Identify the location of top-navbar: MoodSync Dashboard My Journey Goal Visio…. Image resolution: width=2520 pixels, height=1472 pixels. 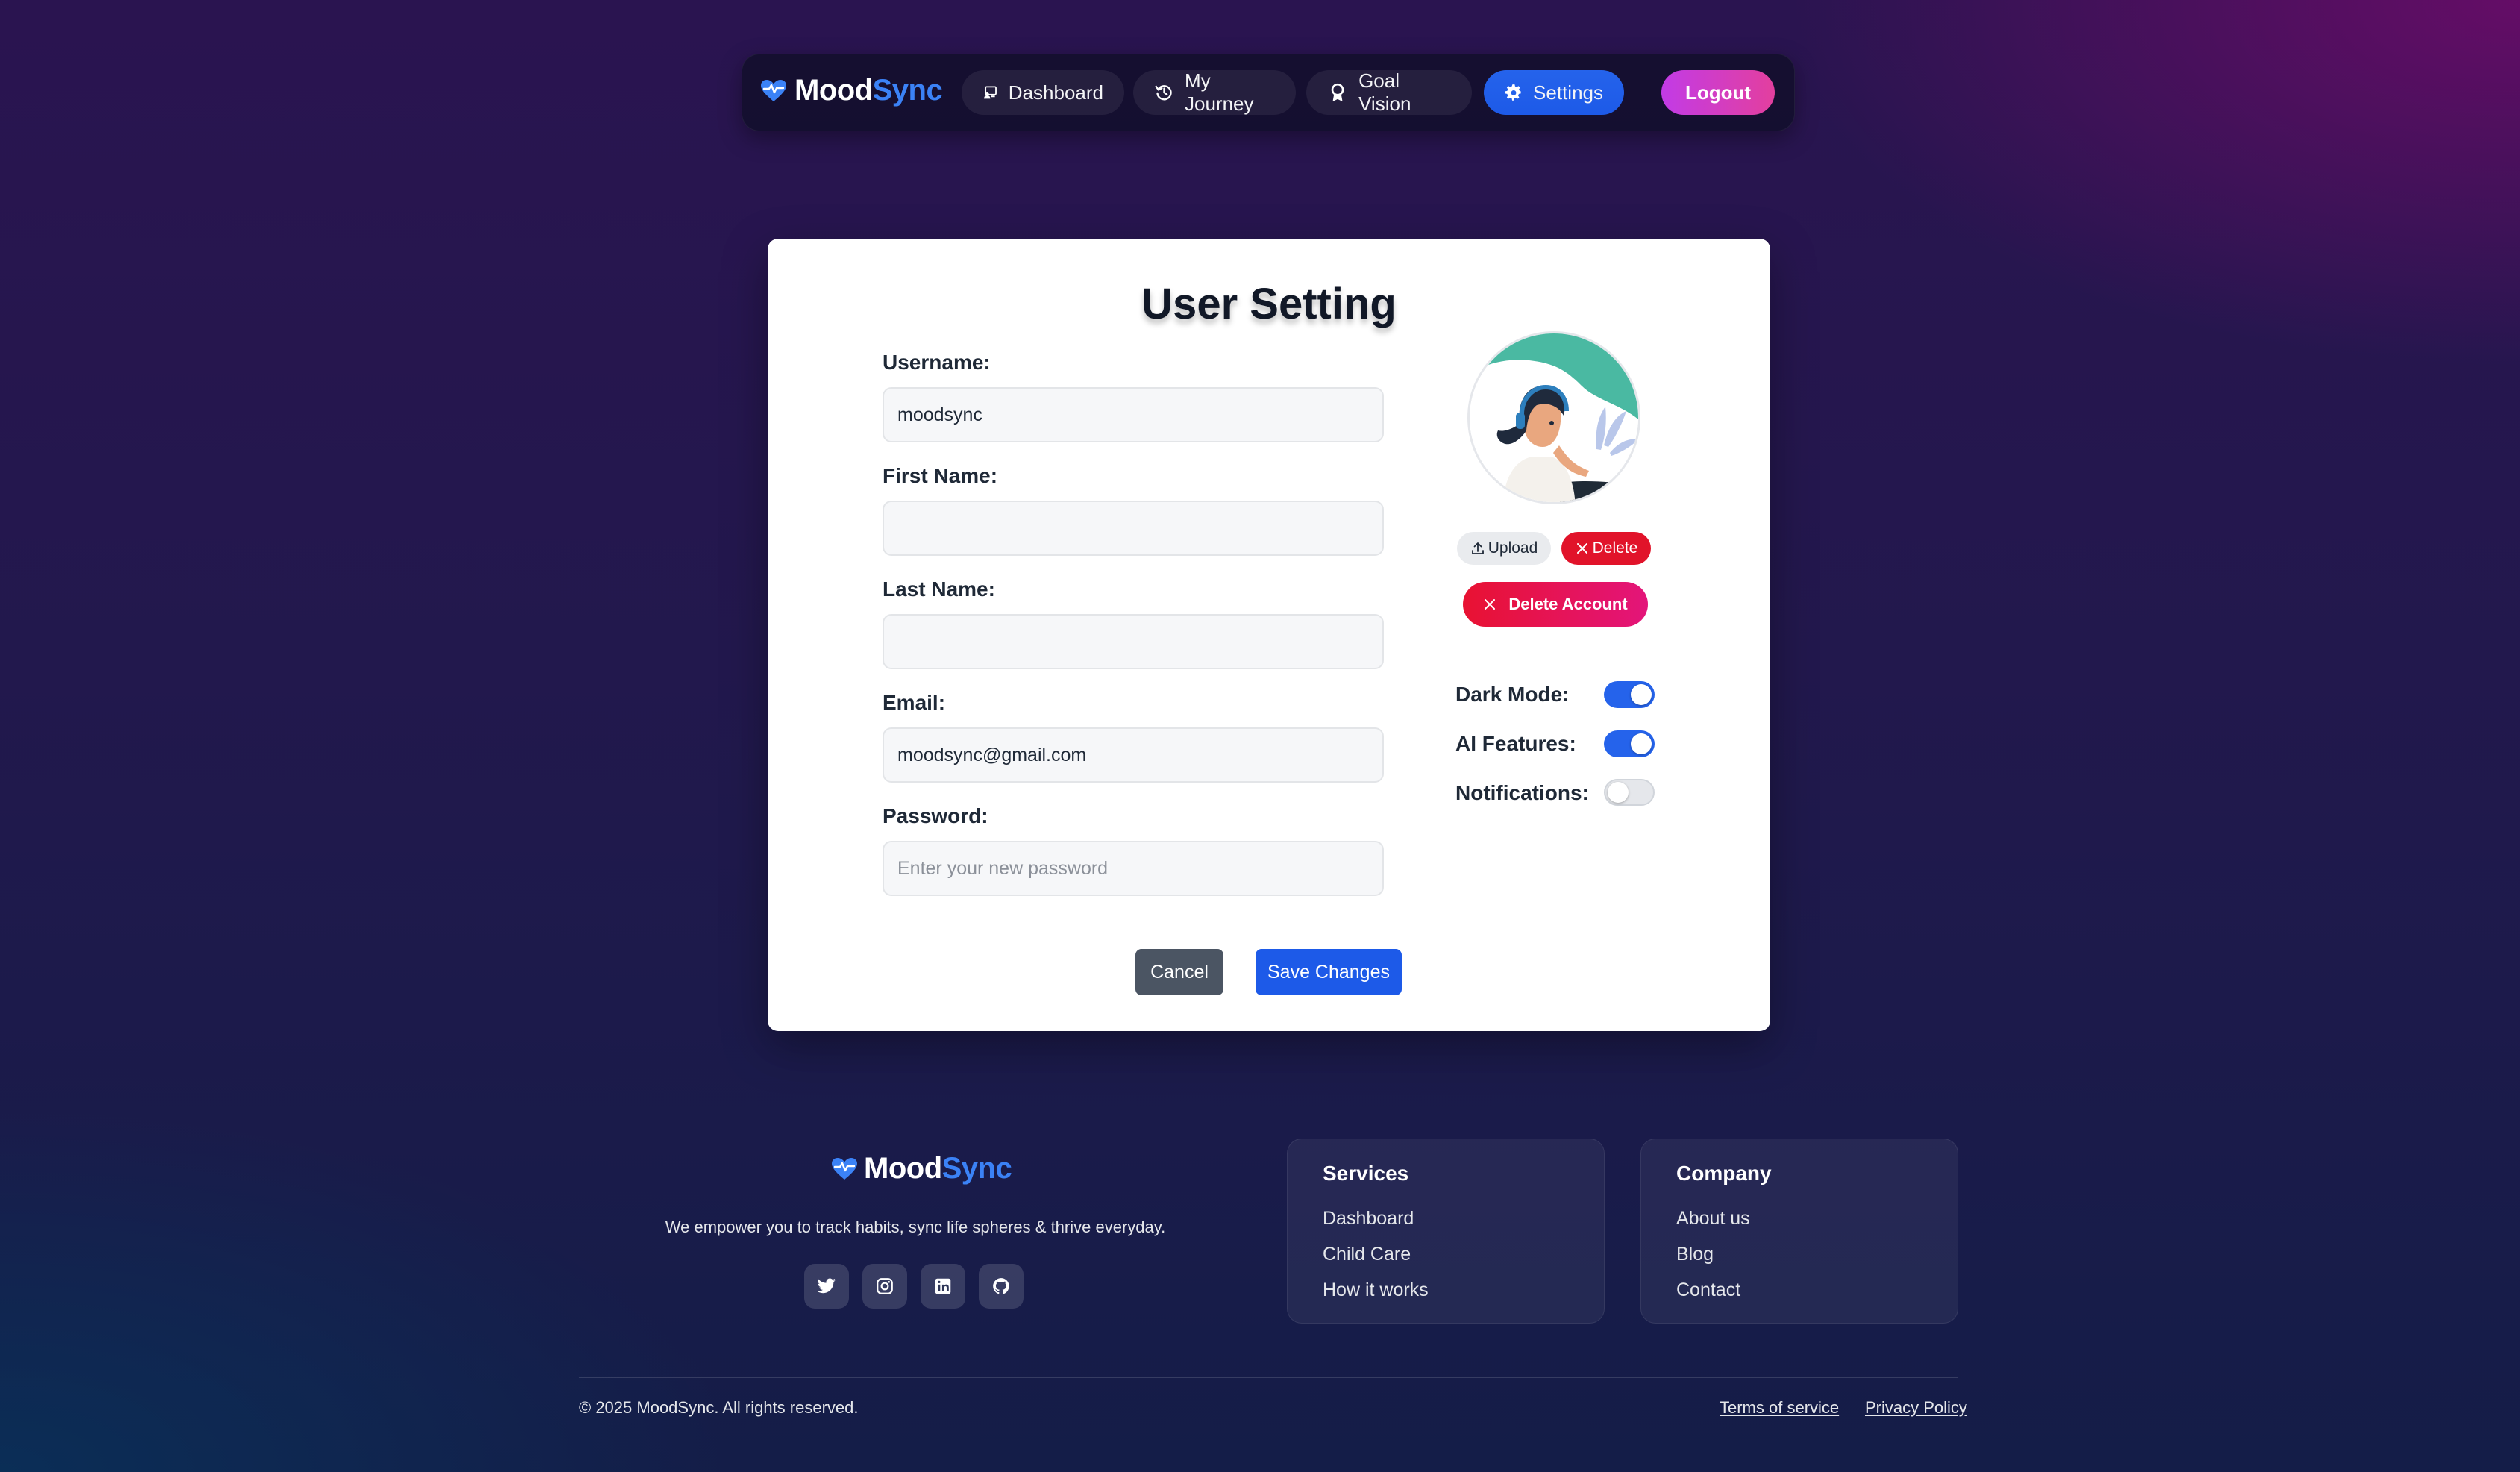
(1268, 92).